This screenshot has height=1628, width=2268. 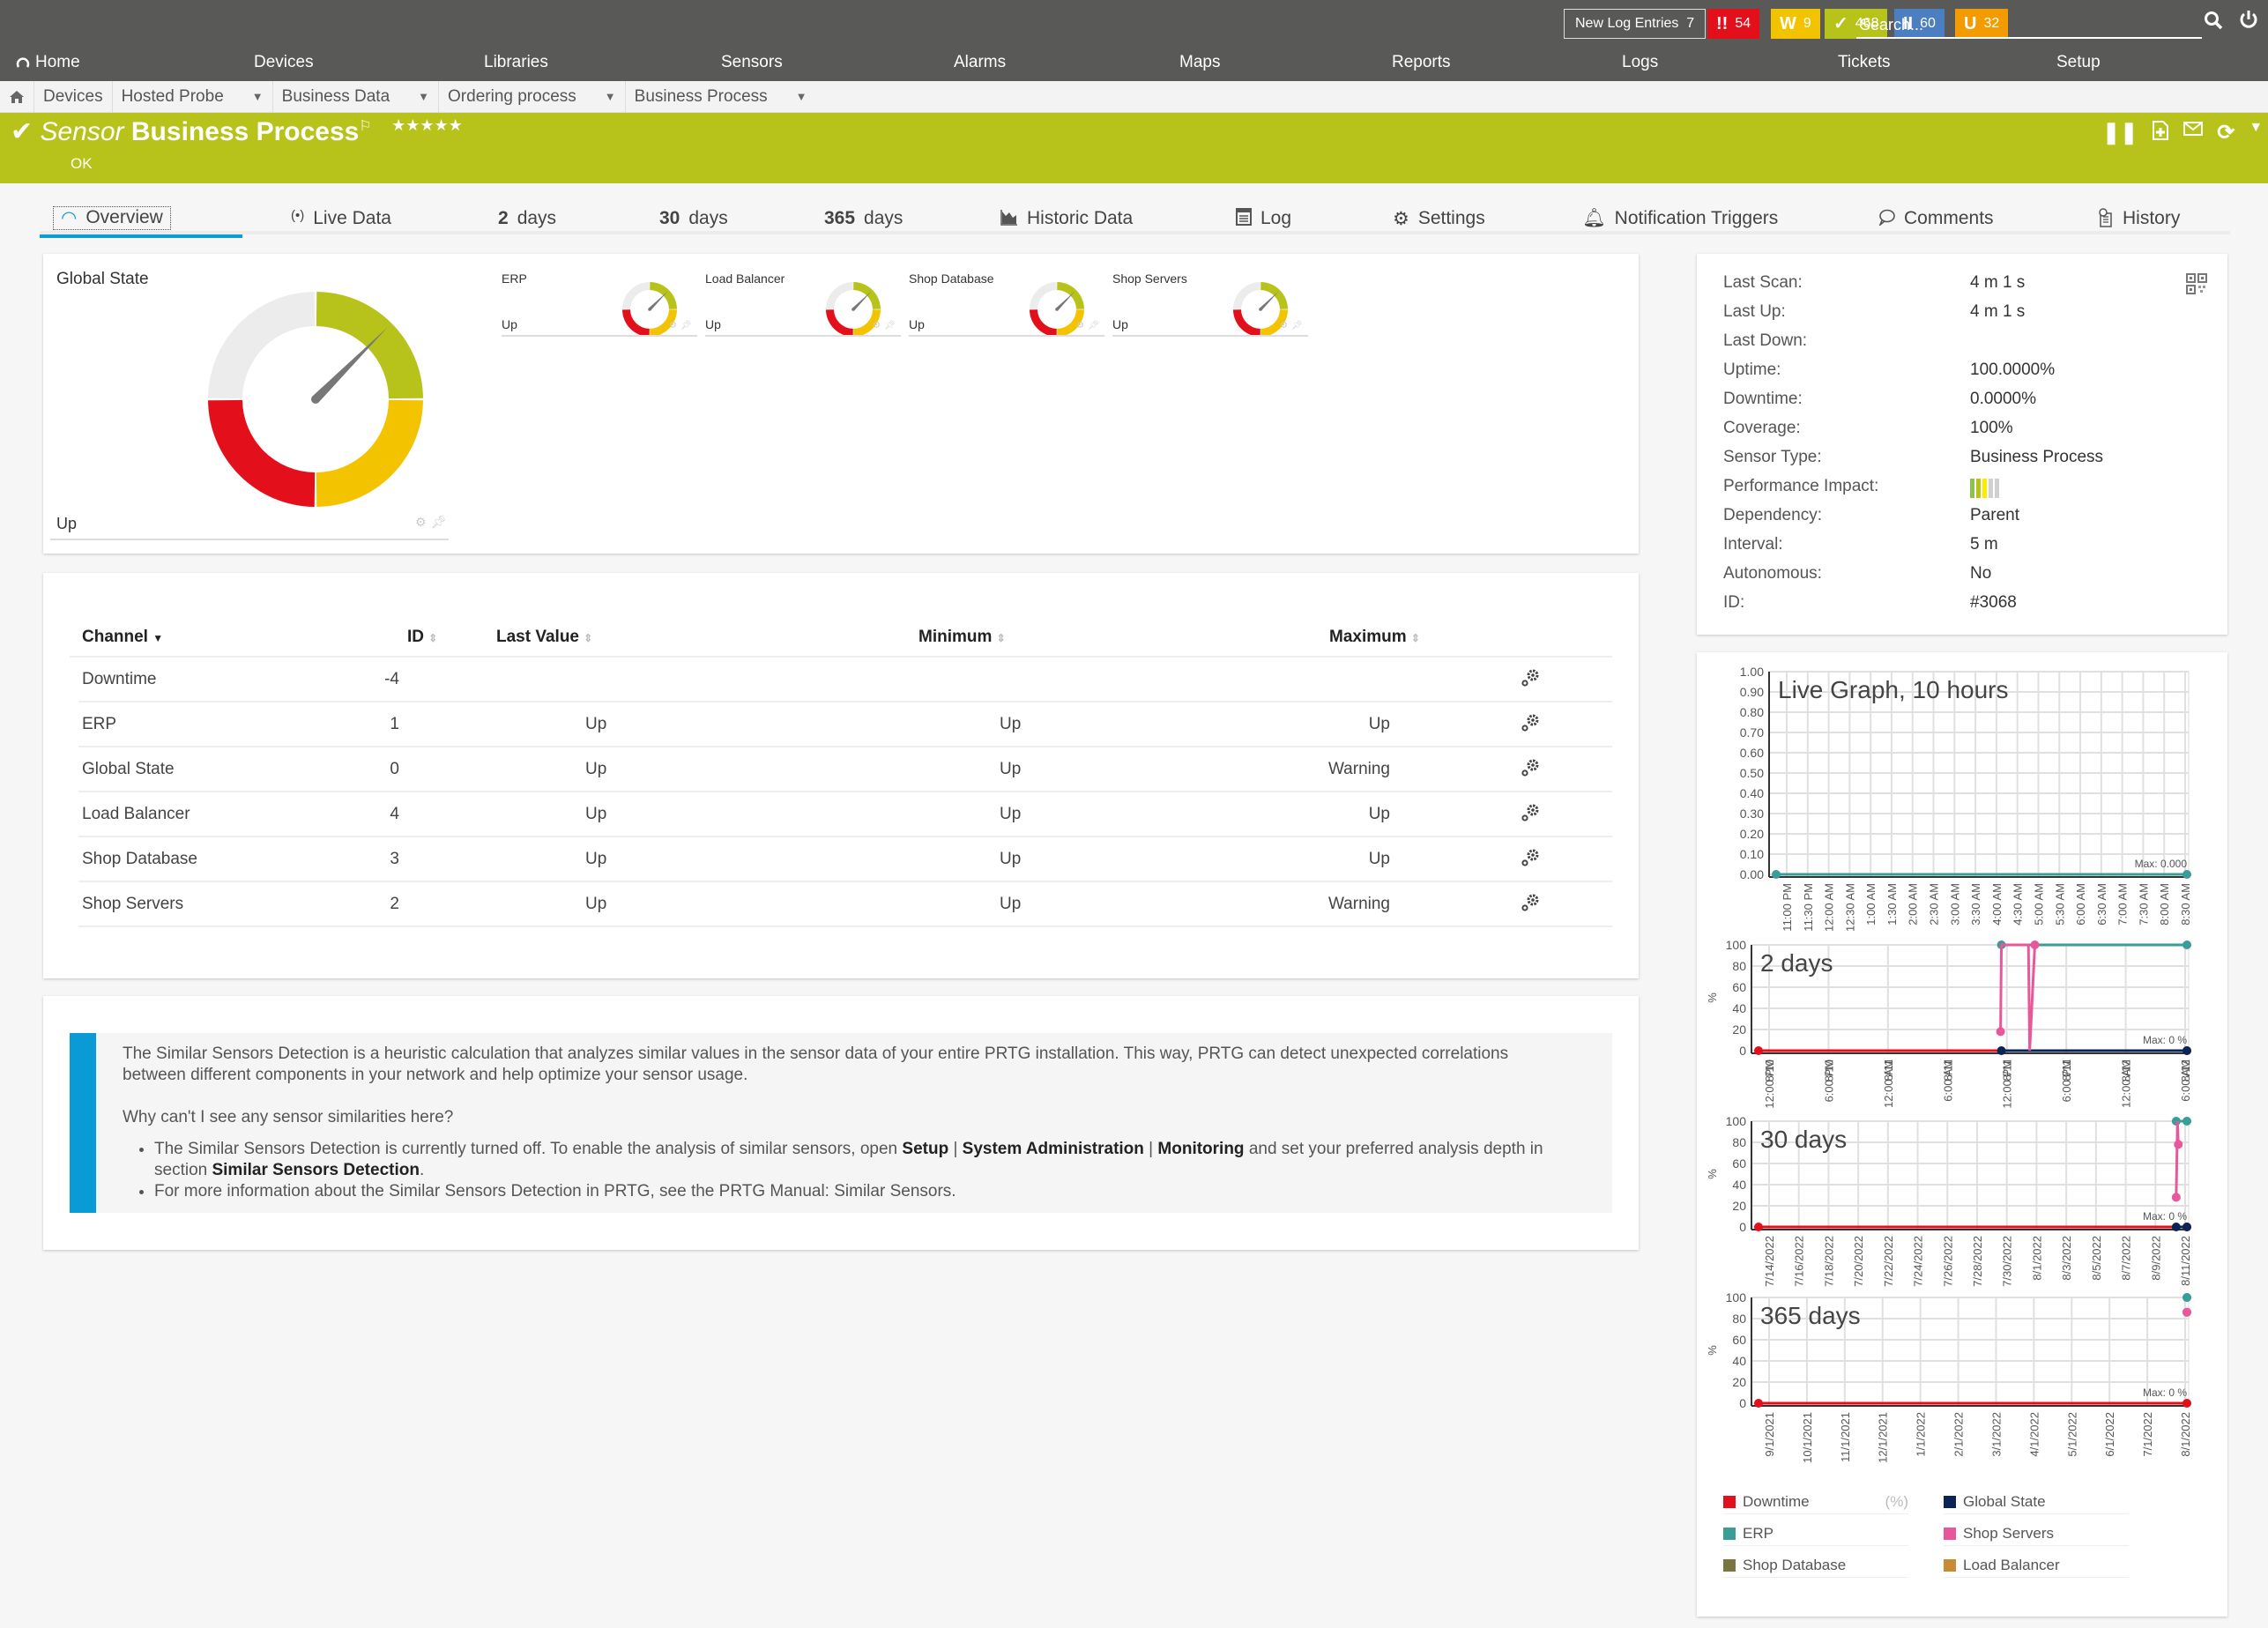 I want to click on table-row: Downtime -4, so click(x=845, y=680).